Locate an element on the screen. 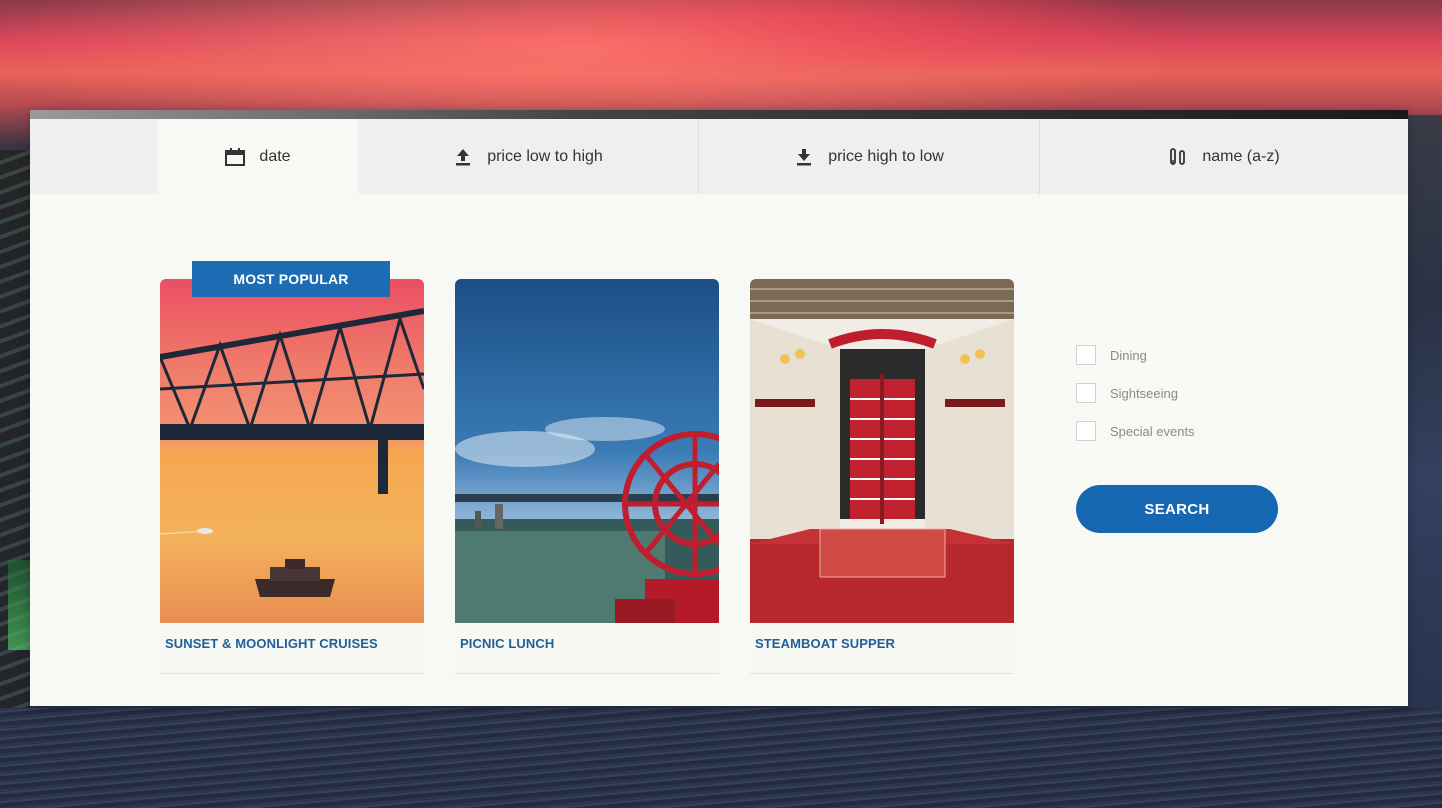 The height and width of the screenshot is (808, 1442). tab-label: price high to low is located at coordinates (886, 156).